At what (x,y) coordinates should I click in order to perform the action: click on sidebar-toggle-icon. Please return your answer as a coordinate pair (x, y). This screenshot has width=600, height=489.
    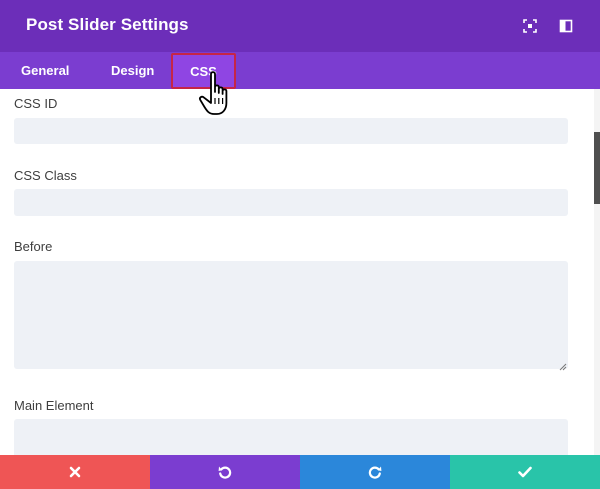
    Looking at the image, I should click on (566, 26).